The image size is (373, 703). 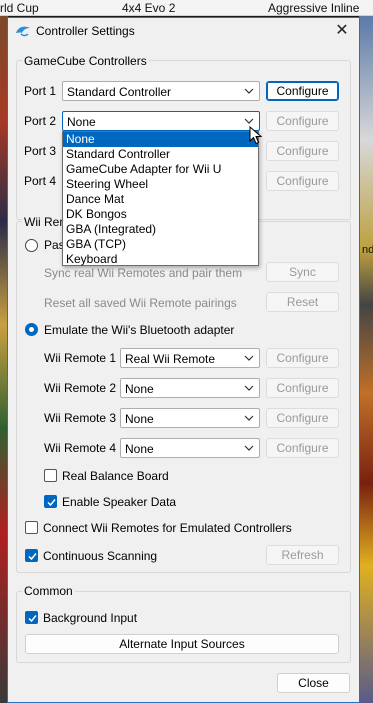 What do you see at coordinates (313, 683) in the screenshot?
I see `close-button: Close` at bounding box center [313, 683].